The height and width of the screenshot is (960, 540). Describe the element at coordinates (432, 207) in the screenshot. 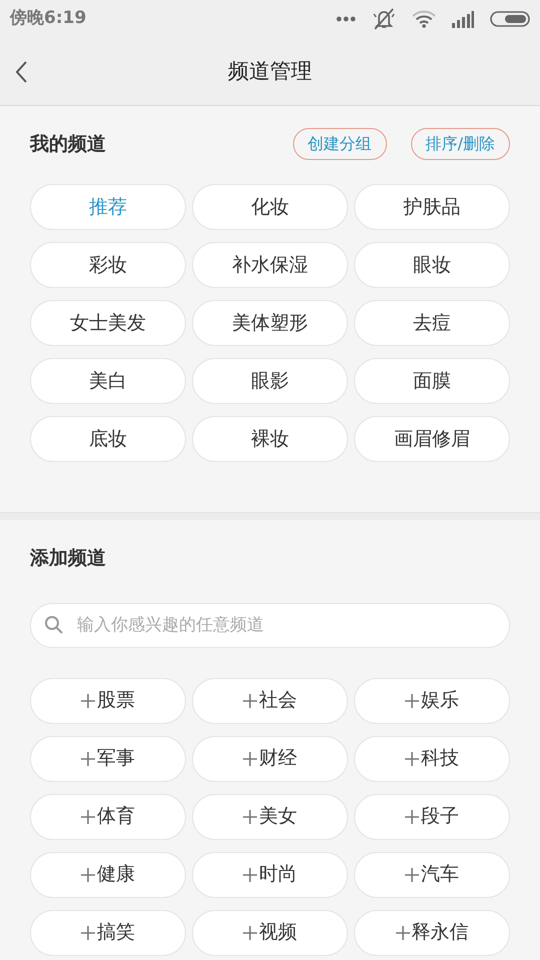

I see `channel-chip: 护肤品` at that location.